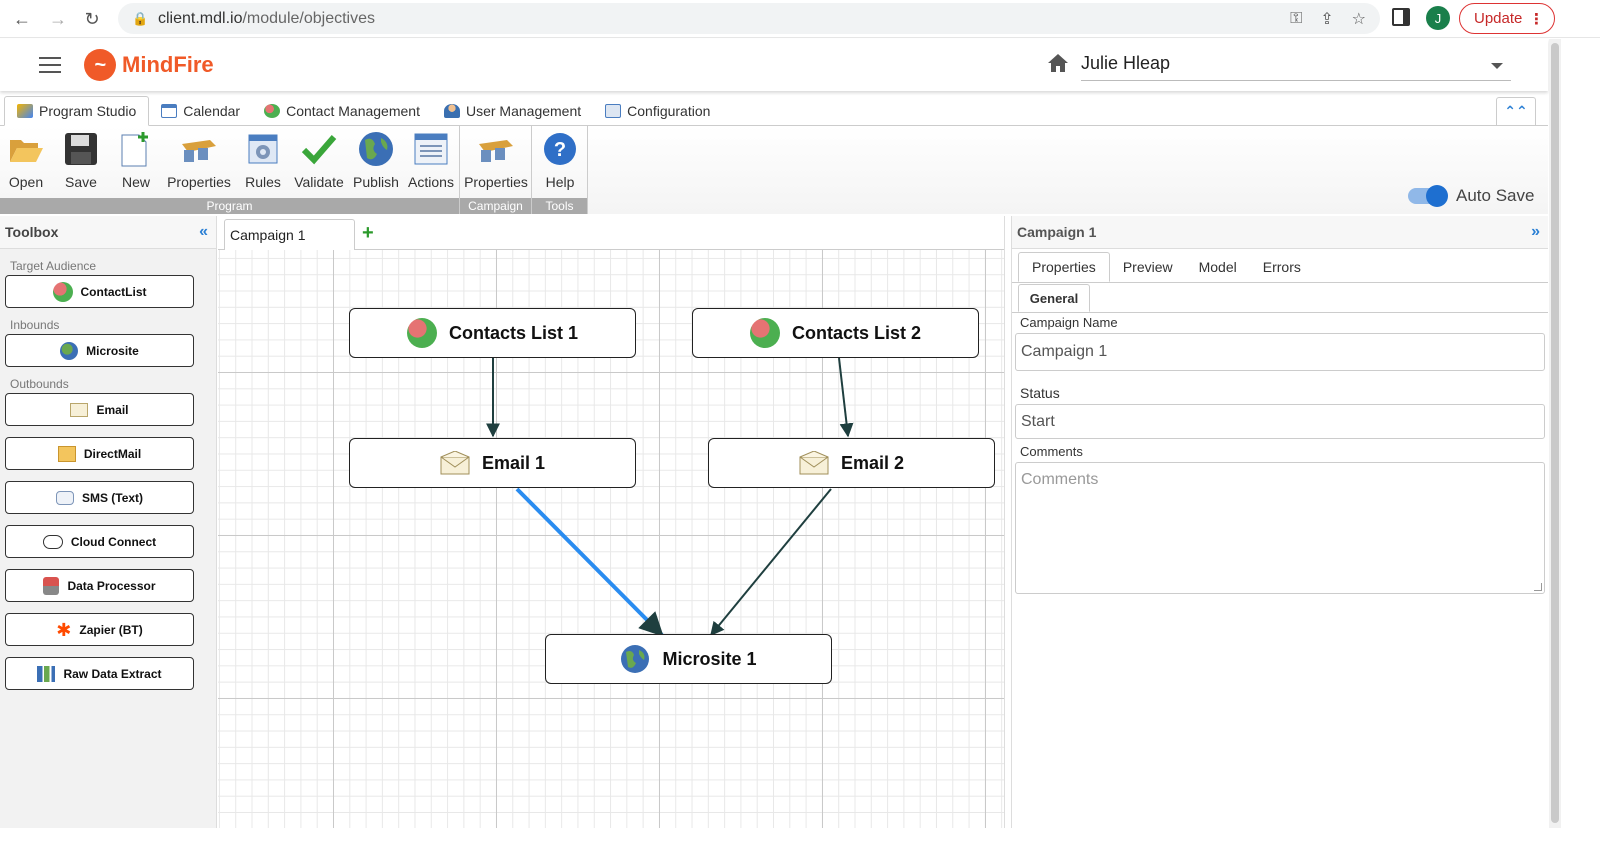  Describe the element at coordinates (50, 65) in the screenshot. I see `menu-icon` at that location.